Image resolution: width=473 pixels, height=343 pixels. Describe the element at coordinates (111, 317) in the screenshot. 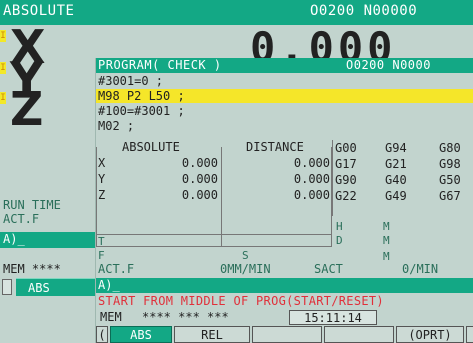

I see `status-mode: MEM` at that location.